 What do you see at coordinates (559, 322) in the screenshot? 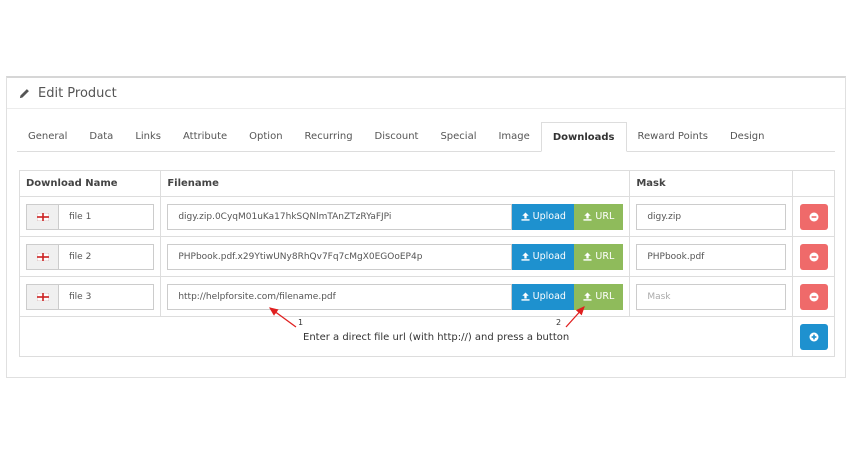
I see `annotation-marker-2: 2` at bounding box center [559, 322].